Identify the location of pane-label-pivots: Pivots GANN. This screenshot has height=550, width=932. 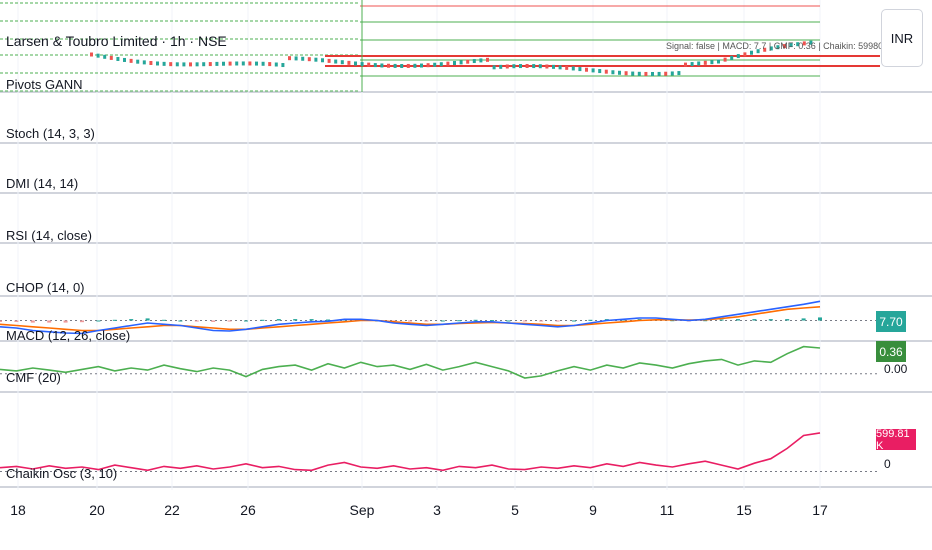
(44, 84).